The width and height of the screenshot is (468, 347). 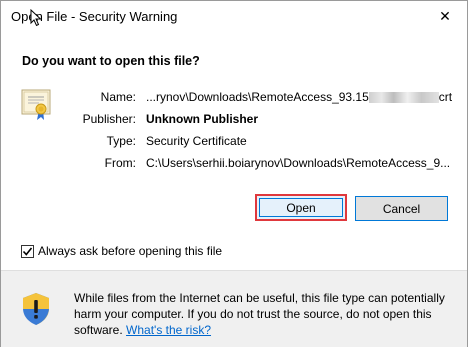 I want to click on cancel-button-label: Cancel, so click(x=401, y=208).